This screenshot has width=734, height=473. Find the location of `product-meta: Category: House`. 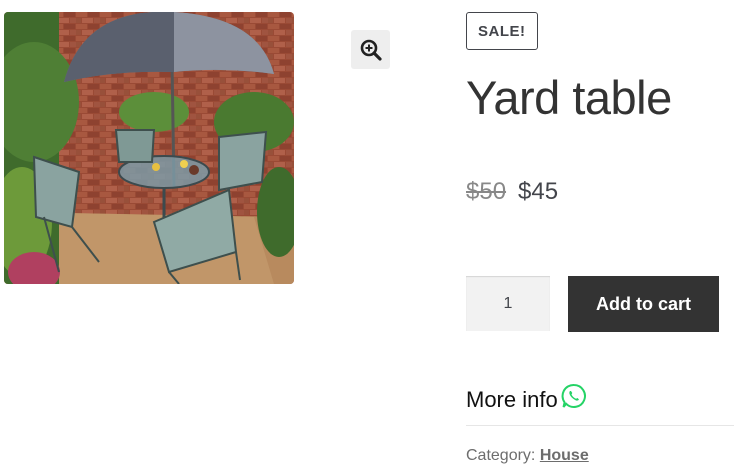

product-meta: Category: House is located at coordinates (527, 456).